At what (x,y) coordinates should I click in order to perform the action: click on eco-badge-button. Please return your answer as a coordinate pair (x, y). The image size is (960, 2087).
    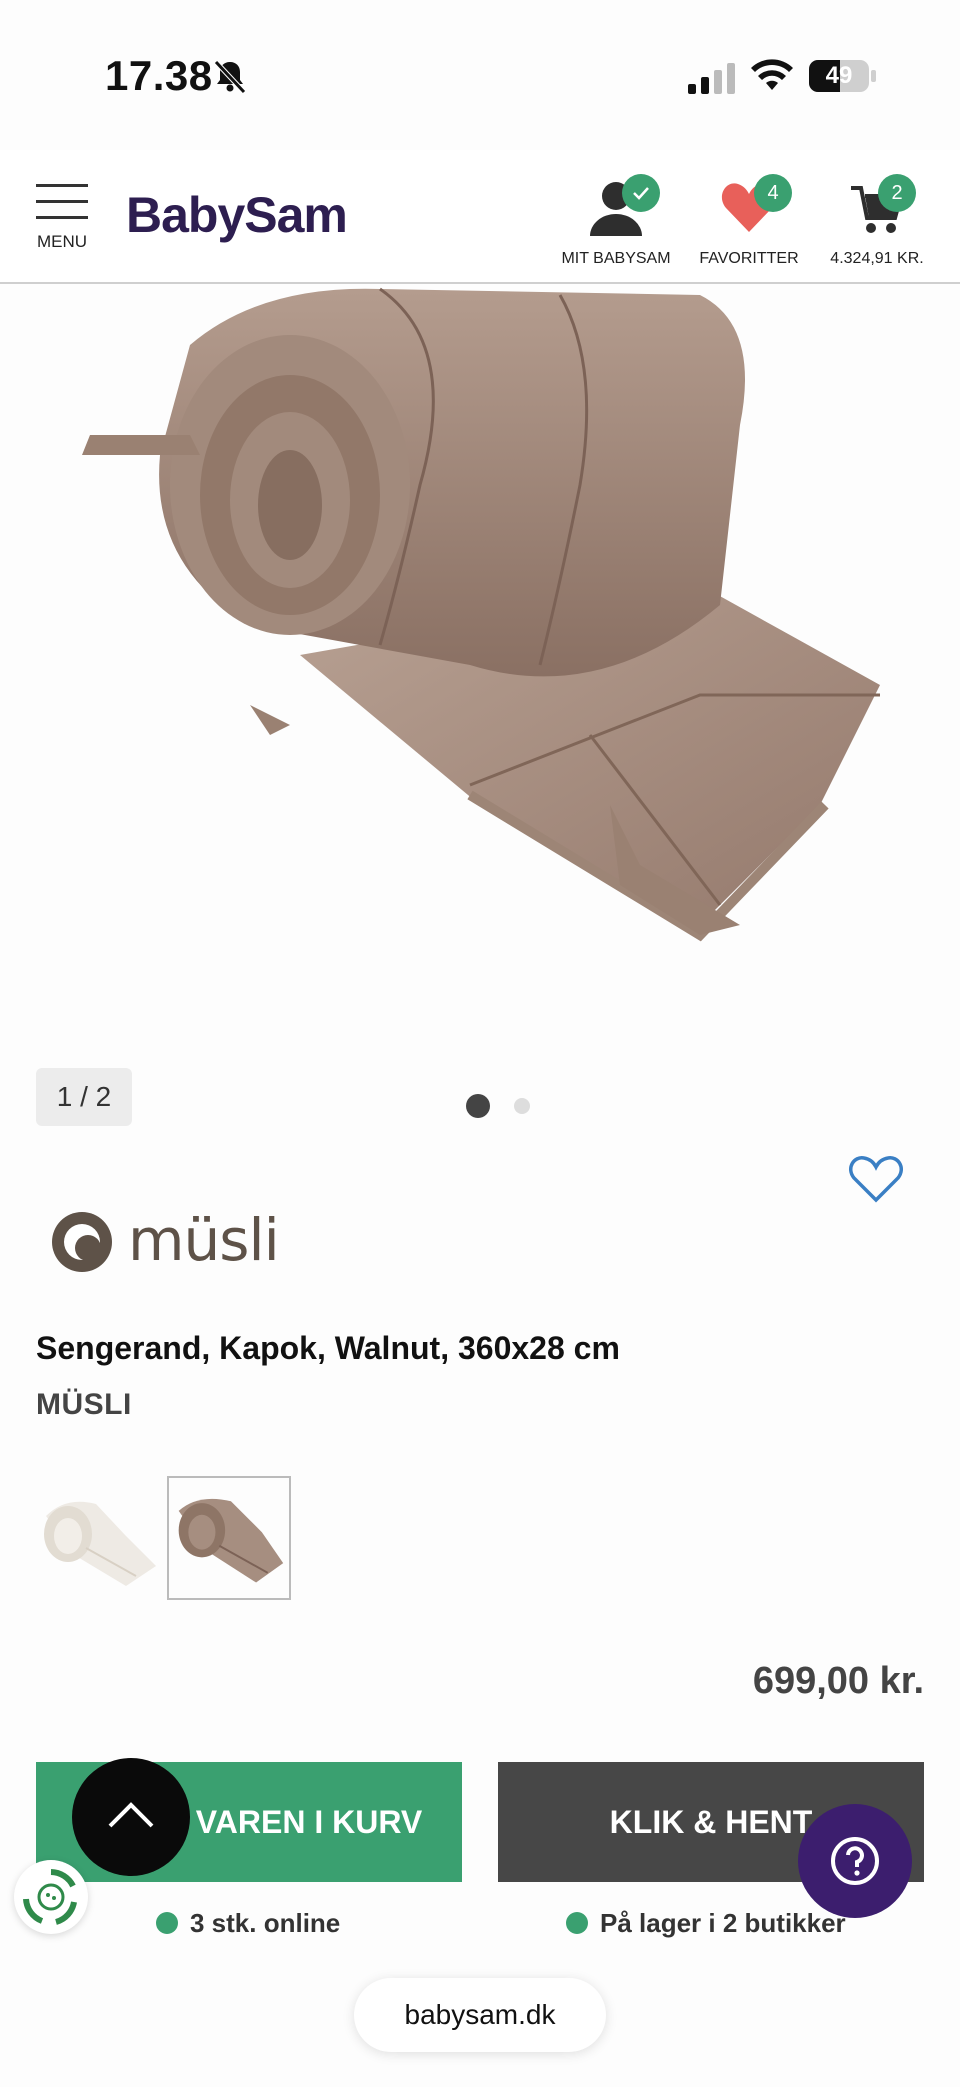
    Looking at the image, I should click on (51, 1897).